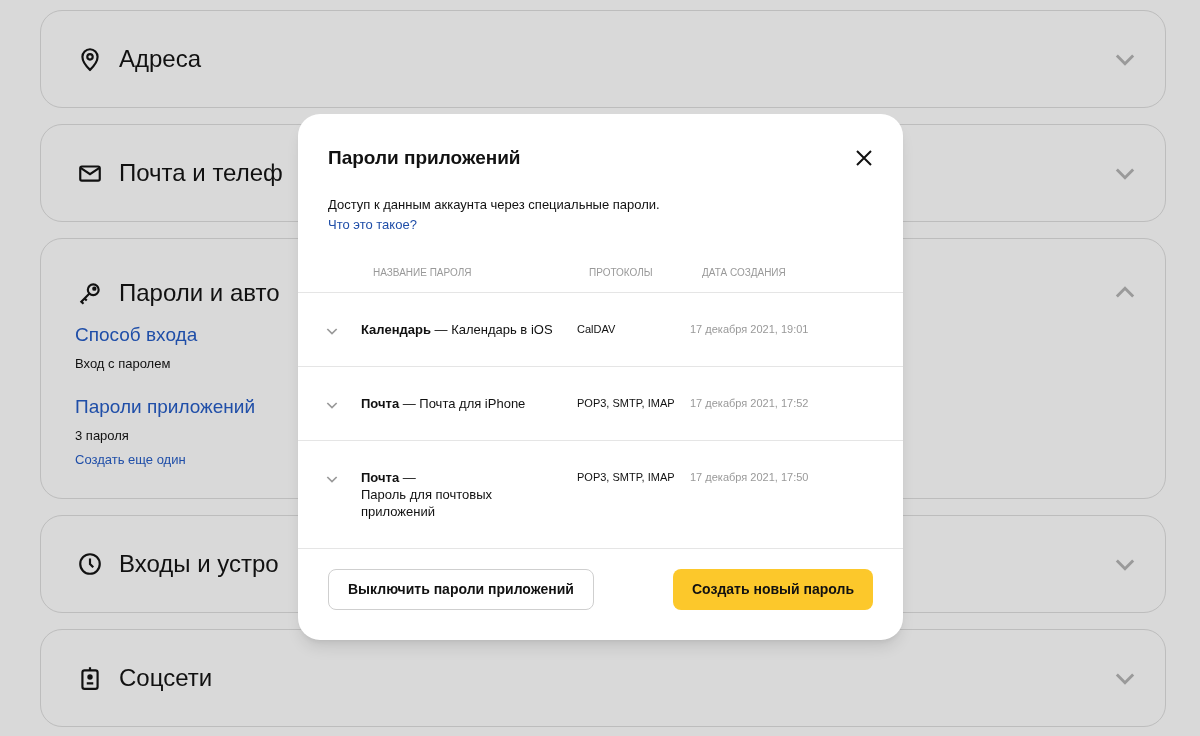 This screenshot has width=1200, height=736. Describe the element at coordinates (427, 502) in the screenshot. I see `password-description: Пароль для почтовых приложений` at that location.